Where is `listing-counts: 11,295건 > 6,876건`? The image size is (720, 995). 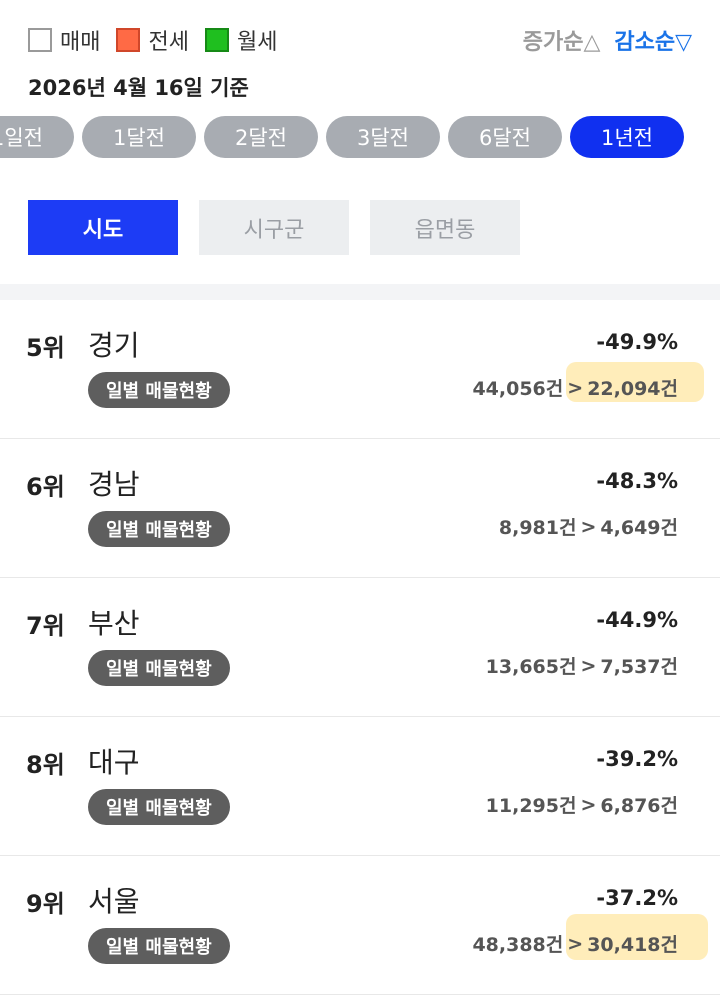
listing-counts: 11,295건 > 6,876건 is located at coordinates (582, 804).